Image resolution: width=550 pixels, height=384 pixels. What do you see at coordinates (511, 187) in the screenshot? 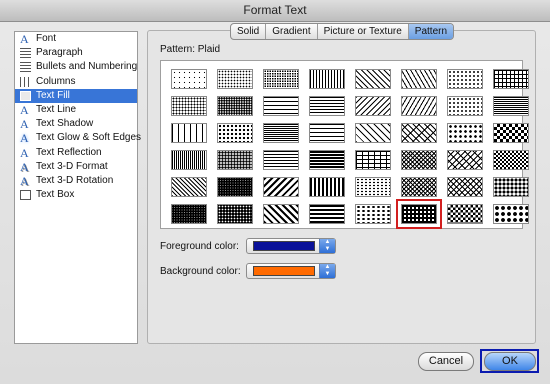
I see `pattern-sphere-swatch` at bounding box center [511, 187].